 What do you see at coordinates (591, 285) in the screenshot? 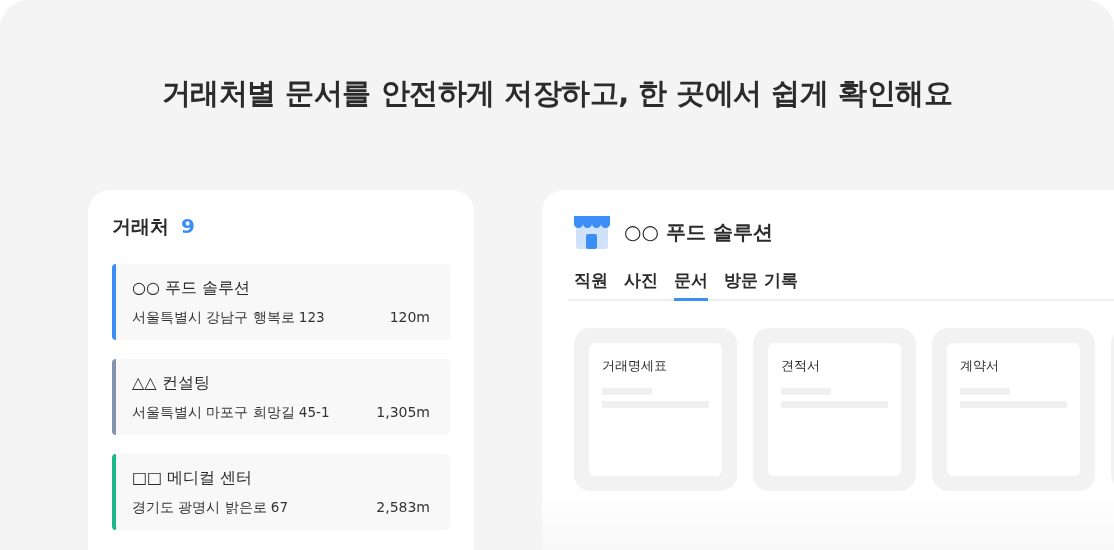
I see `tab: 직원` at bounding box center [591, 285].